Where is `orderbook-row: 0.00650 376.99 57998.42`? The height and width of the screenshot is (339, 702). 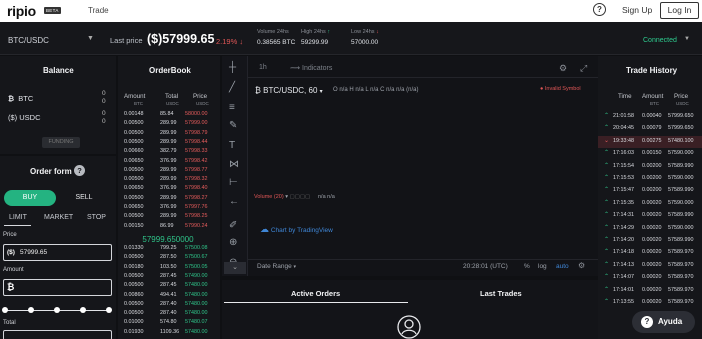 orderbook-row: 0.00650 376.99 57998.42 is located at coordinates (168, 162).